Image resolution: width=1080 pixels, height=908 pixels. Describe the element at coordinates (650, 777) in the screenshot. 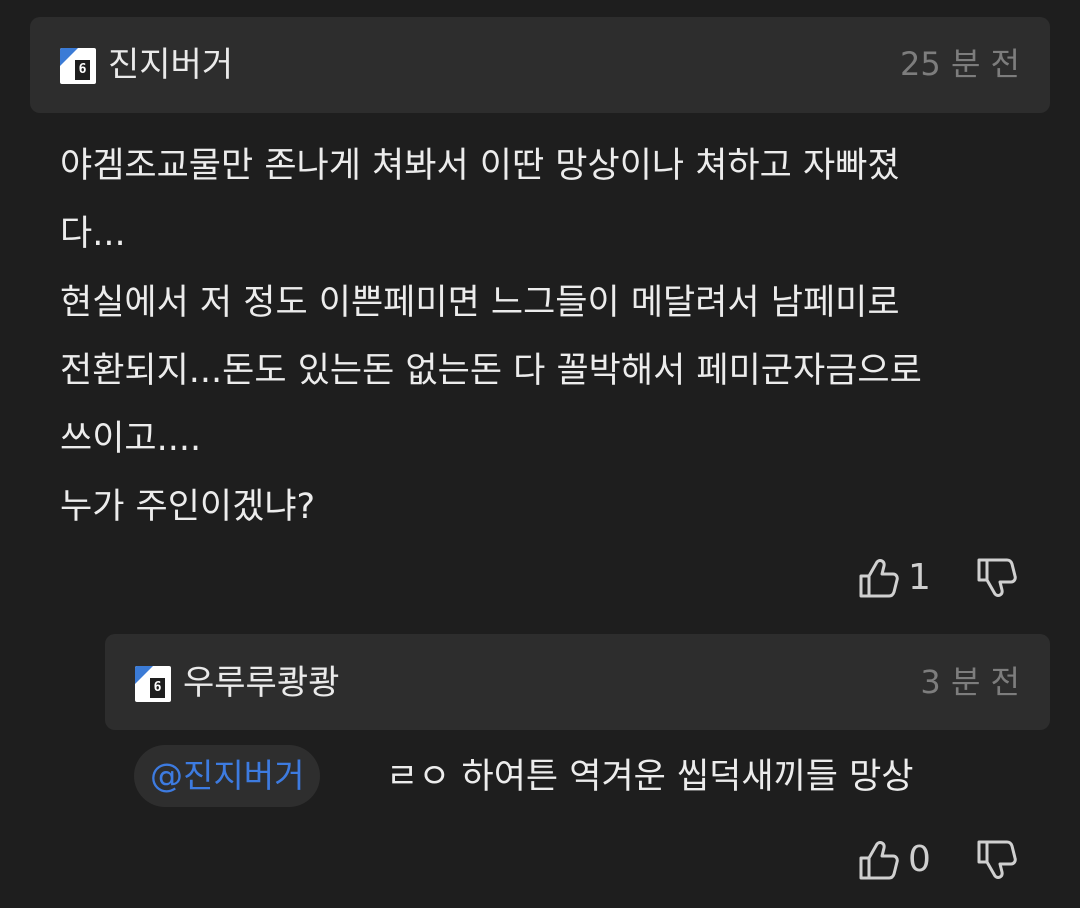

I see `reply-text: ㄹㅇ 하여튼 역겨운 씹덕새끼들 망상` at that location.